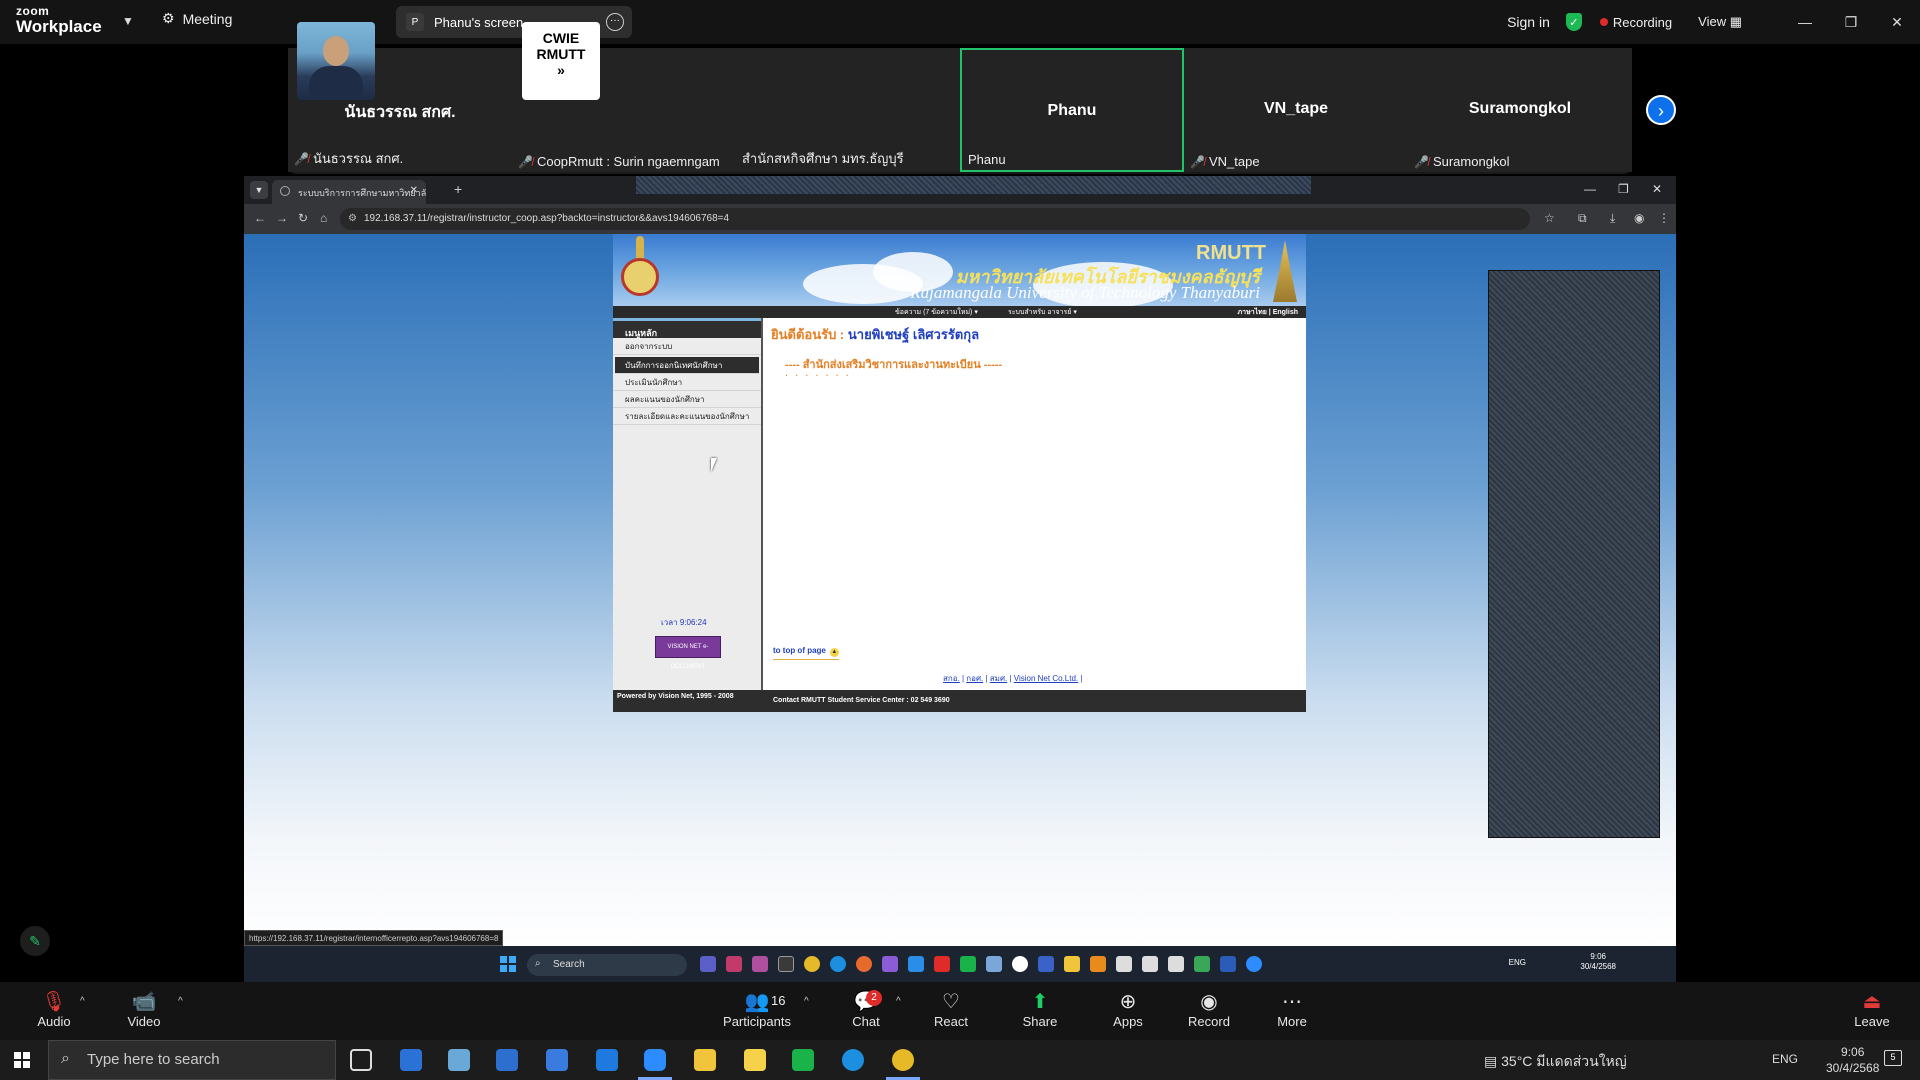 The width and height of the screenshot is (1920, 1080). Describe the element at coordinates (180, 1001) in the screenshot. I see `video-options-chevron-icon: ^` at that location.